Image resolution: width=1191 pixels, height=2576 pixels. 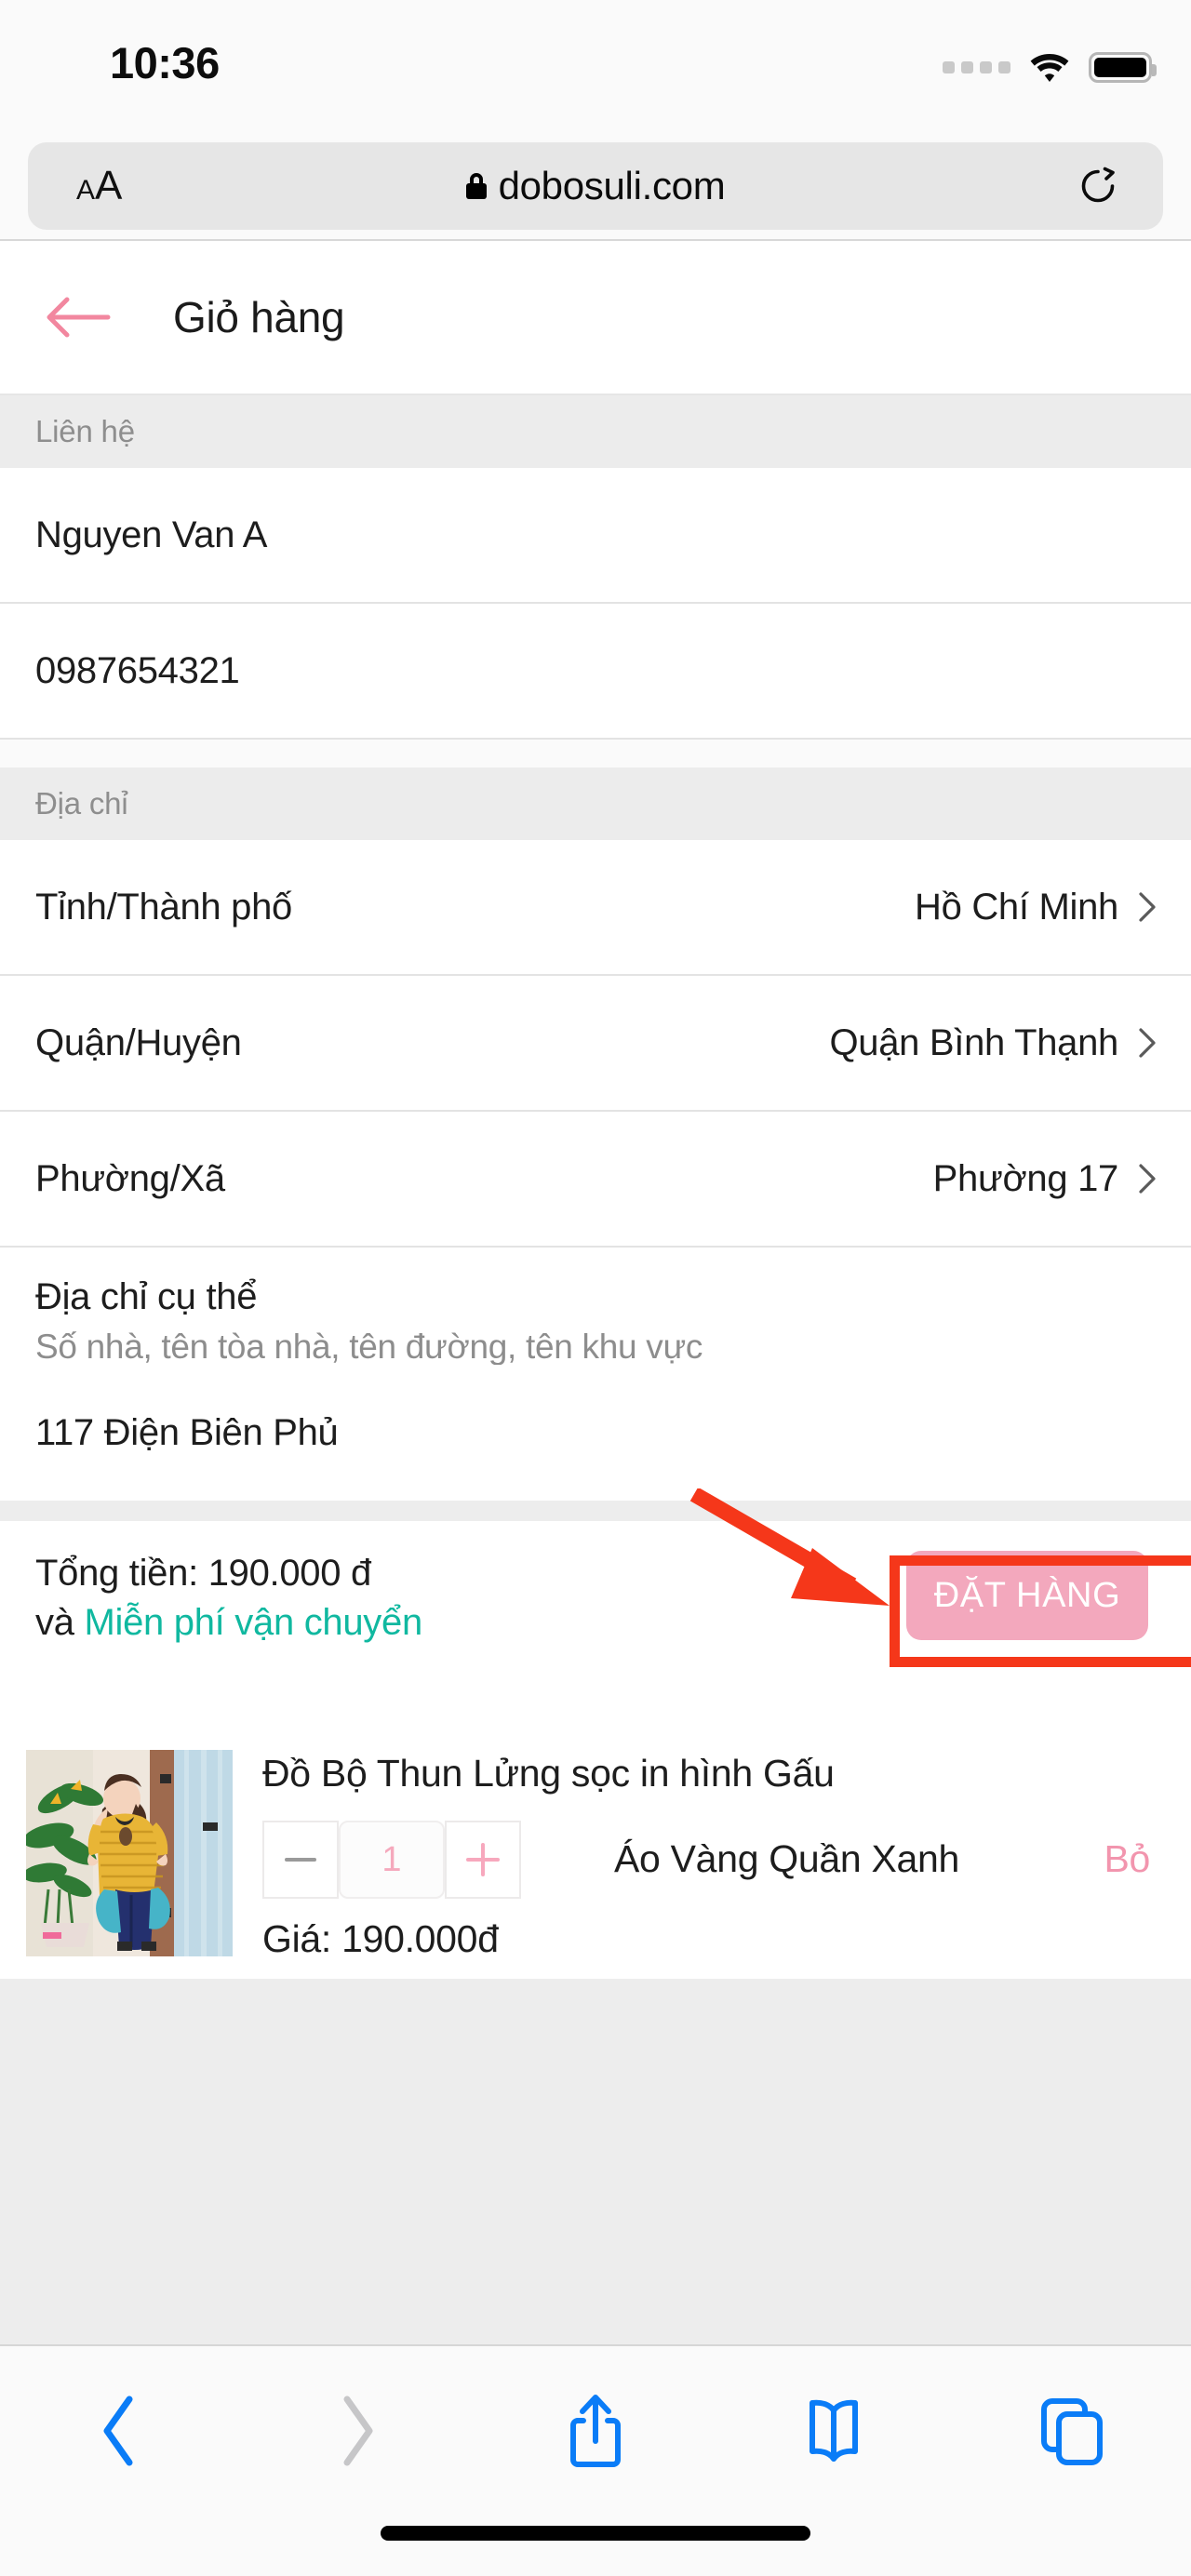 What do you see at coordinates (187, 1432) in the screenshot?
I see `address-detail-value: 117 Điện Biên Phủ` at bounding box center [187, 1432].